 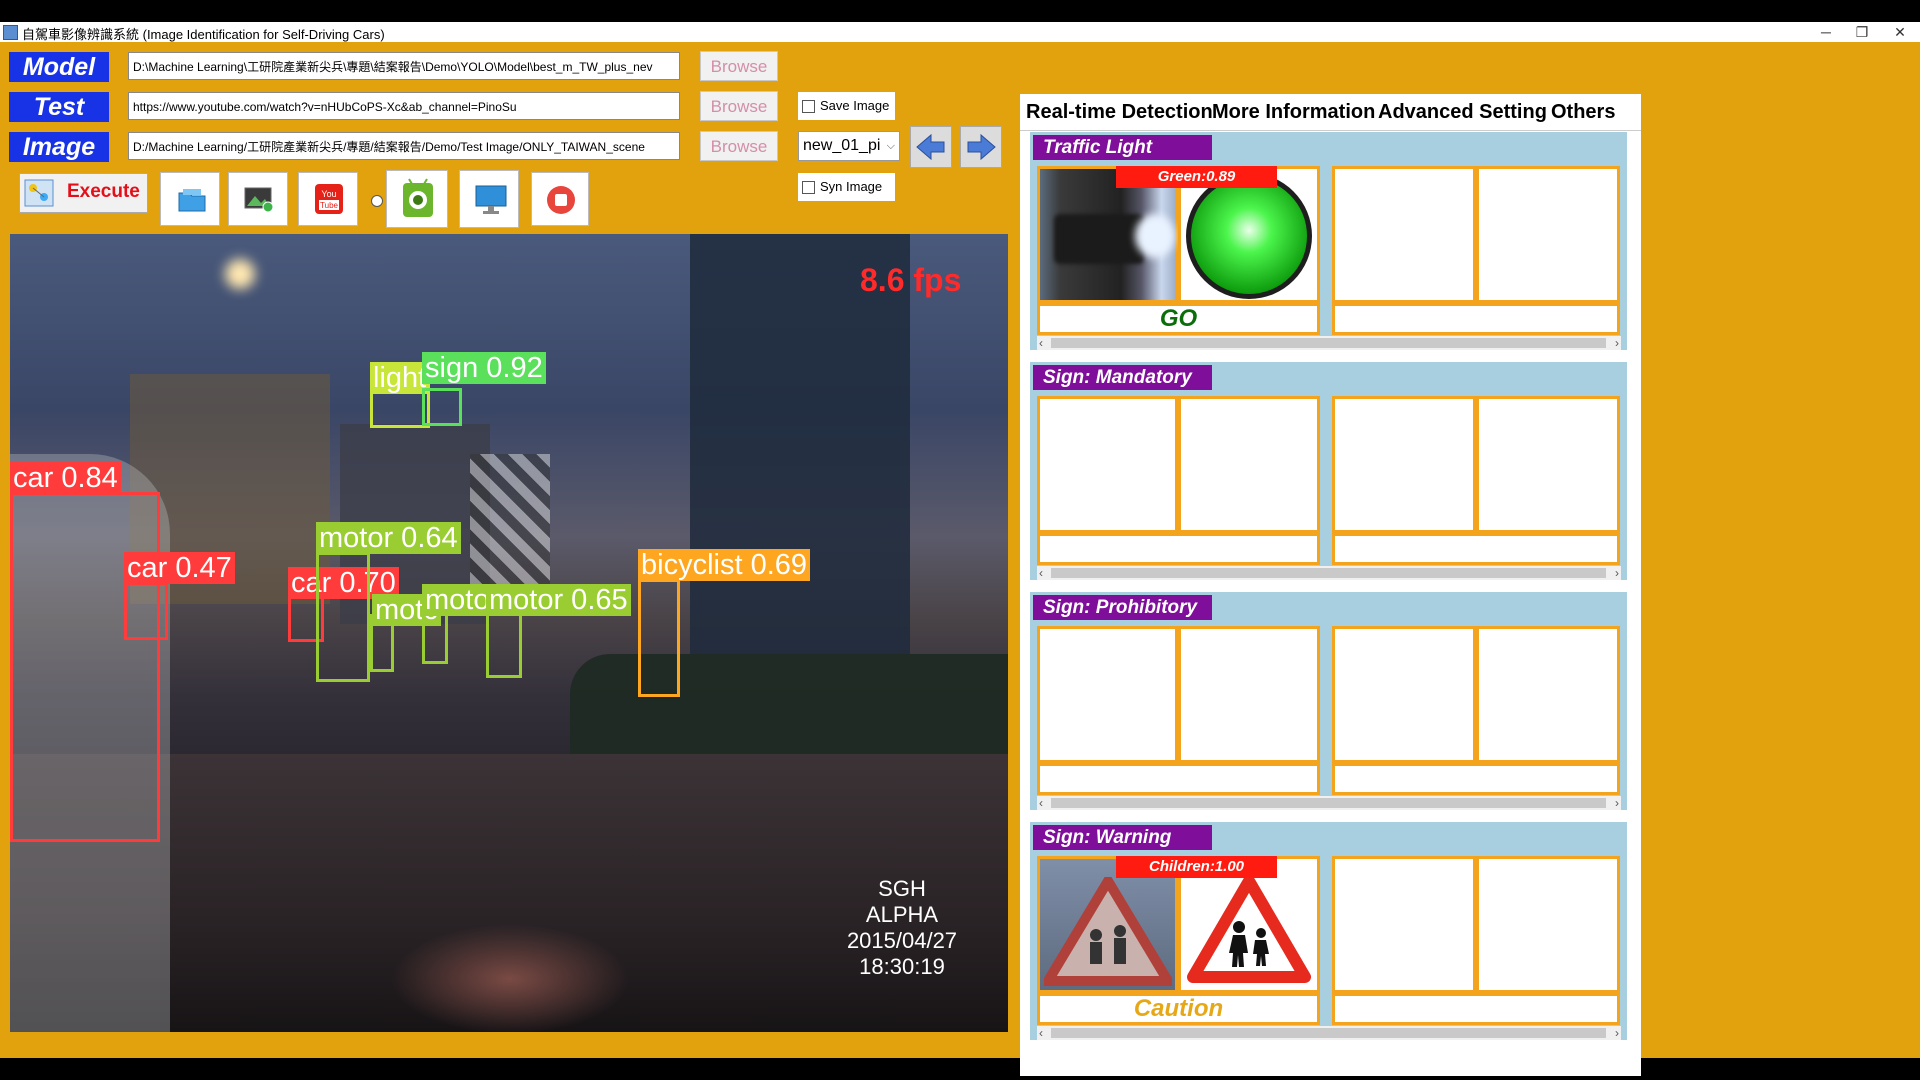 What do you see at coordinates (1249, 236) in the screenshot?
I see `green-light-icon` at bounding box center [1249, 236].